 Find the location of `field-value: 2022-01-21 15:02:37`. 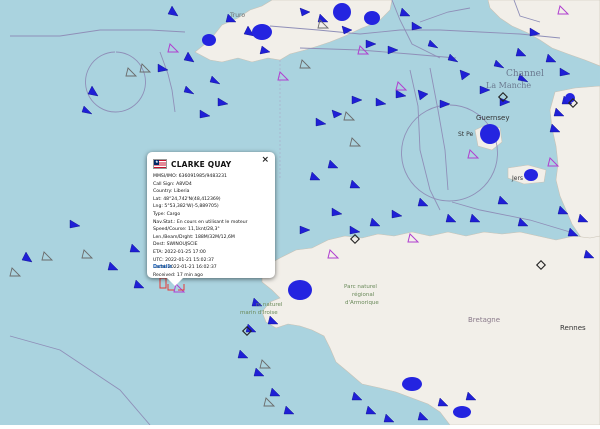

field-value: 2022-01-21 15:02:37 is located at coordinates (189, 260).